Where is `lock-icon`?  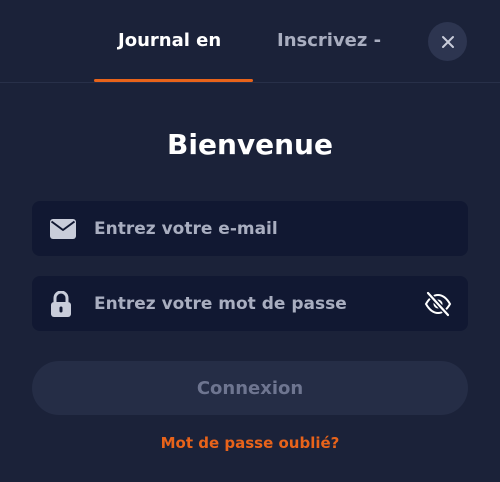 lock-icon is located at coordinates (61, 303).